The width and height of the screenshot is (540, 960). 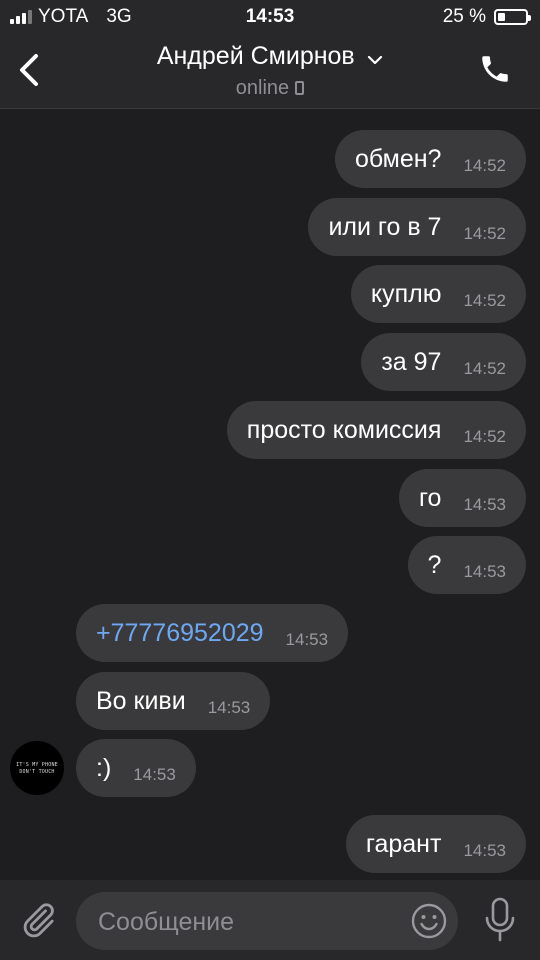 I want to click on message-row: IT'S MY PHONE DON'T TOUCH:) 14:53, so click(x=270, y=768).